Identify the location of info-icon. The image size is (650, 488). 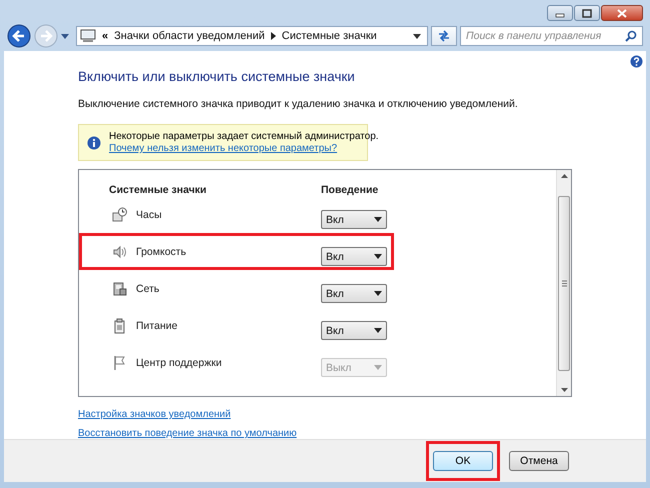
(94, 143).